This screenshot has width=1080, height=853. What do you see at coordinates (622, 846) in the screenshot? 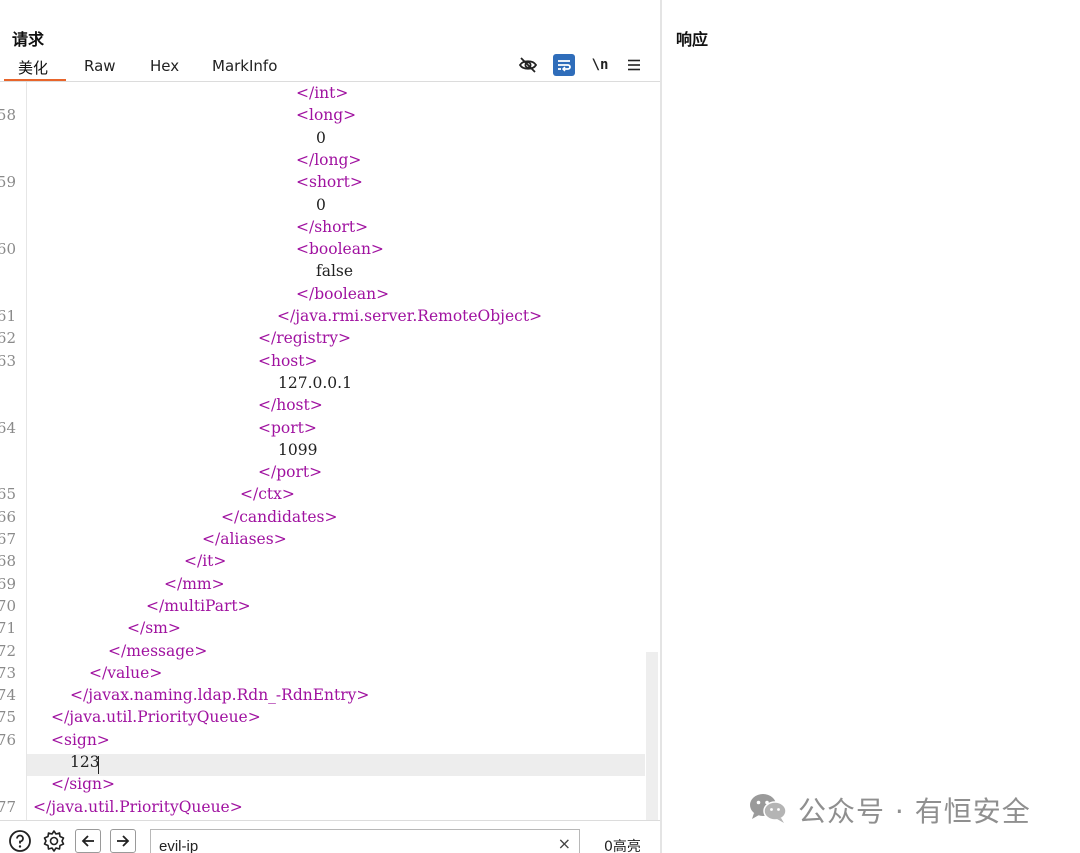
I see `match-count: 0高亮` at bounding box center [622, 846].